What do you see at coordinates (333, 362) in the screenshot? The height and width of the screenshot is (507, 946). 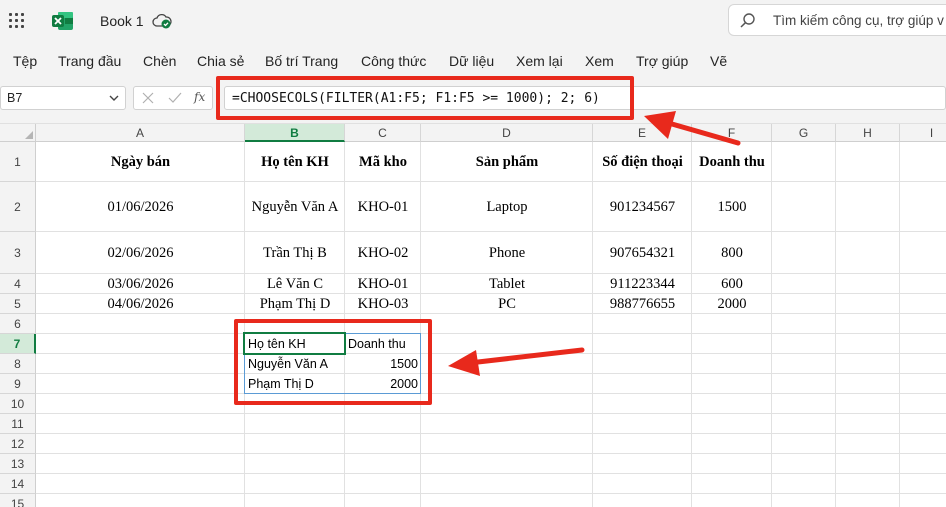 I see `result-highlight-box` at bounding box center [333, 362].